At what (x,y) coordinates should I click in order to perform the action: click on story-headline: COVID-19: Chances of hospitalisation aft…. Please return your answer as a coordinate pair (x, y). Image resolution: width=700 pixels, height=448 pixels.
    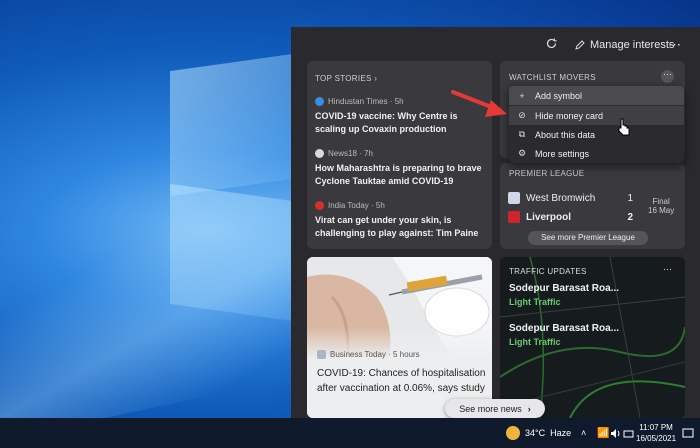
    Looking at the image, I should click on (403, 381).